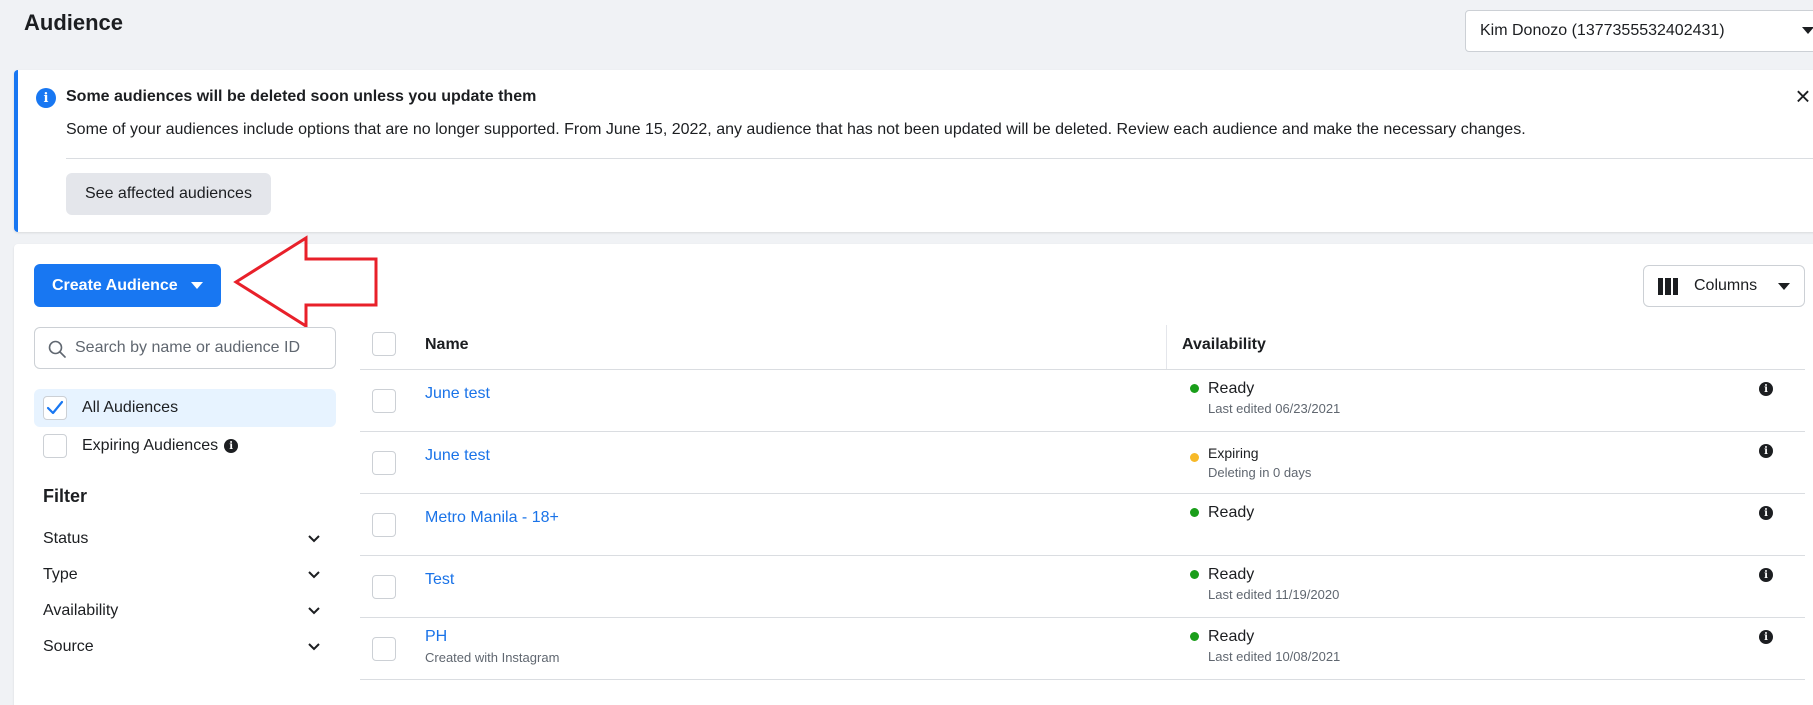  What do you see at coordinates (1082, 525) in the screenshot?
I see `table-row: Metro Manila - 18+ Ready i` at bounding box center [1082, 525].